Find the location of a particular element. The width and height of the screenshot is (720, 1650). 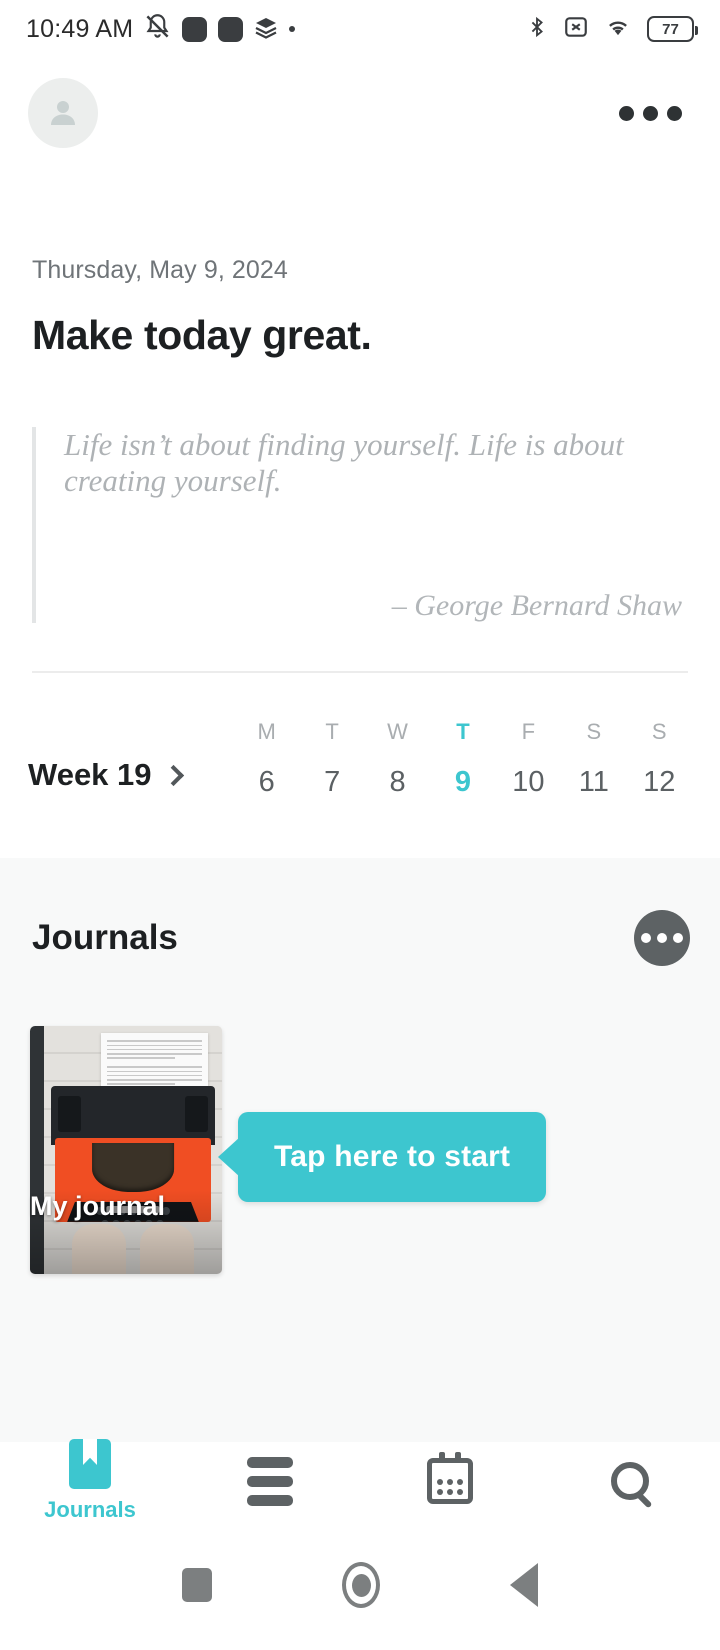

day-number: 7 is located at coordinates (332, 782).